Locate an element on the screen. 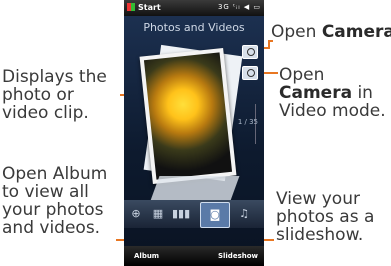 This screenshot has height=266, width=391. flower-photo is located at coordinates (188, 116).